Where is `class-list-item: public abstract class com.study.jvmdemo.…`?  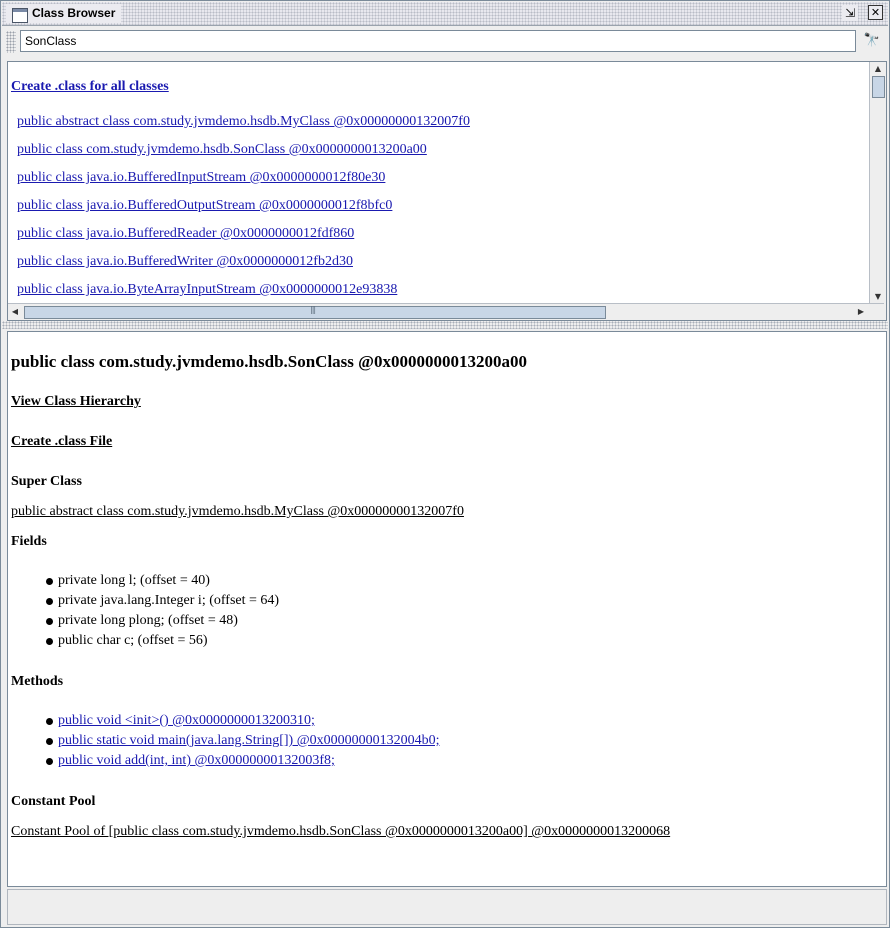 class-list-item: public abstract class com.study.jvmdemo.… is located at coordinates (243, 122).